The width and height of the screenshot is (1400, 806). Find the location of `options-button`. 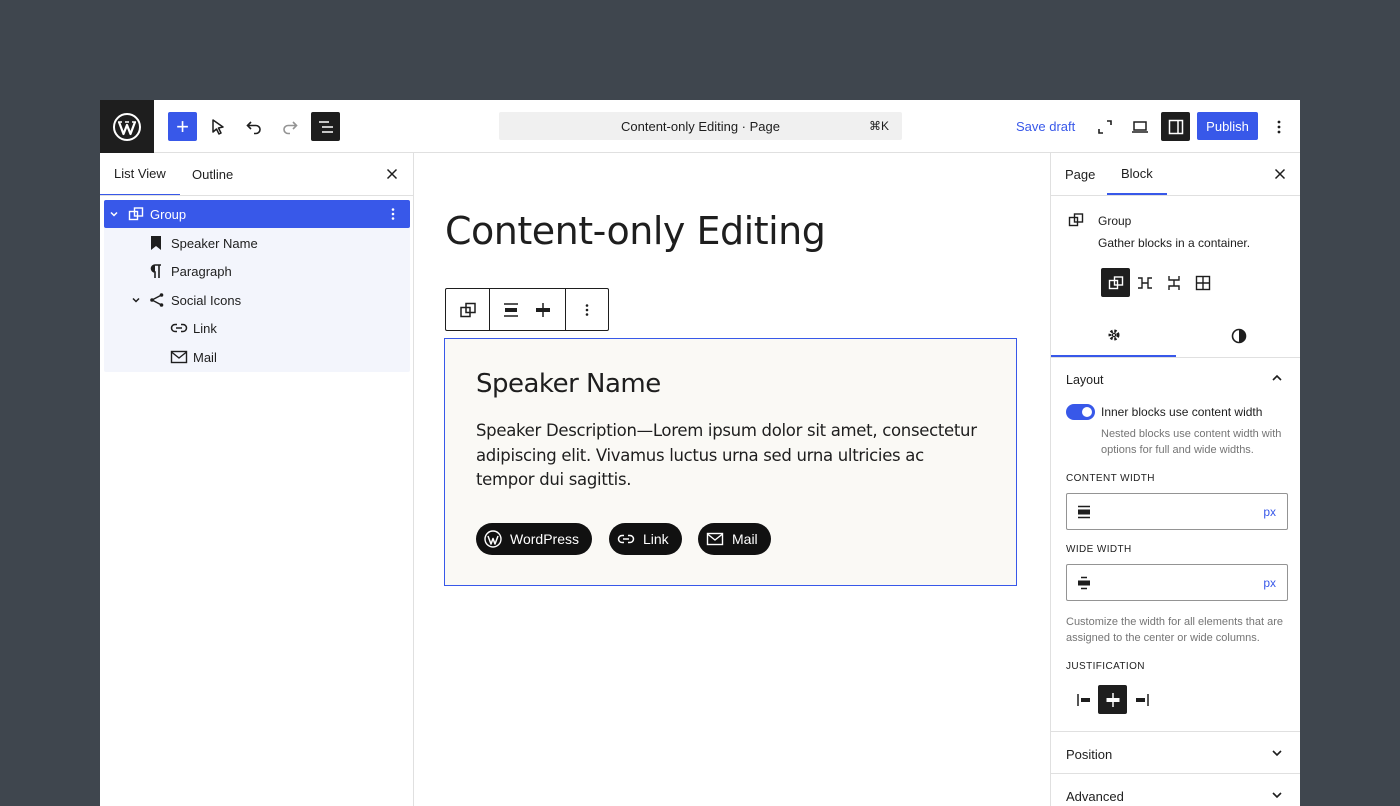

options-button is located at coordinates (1278, 126).